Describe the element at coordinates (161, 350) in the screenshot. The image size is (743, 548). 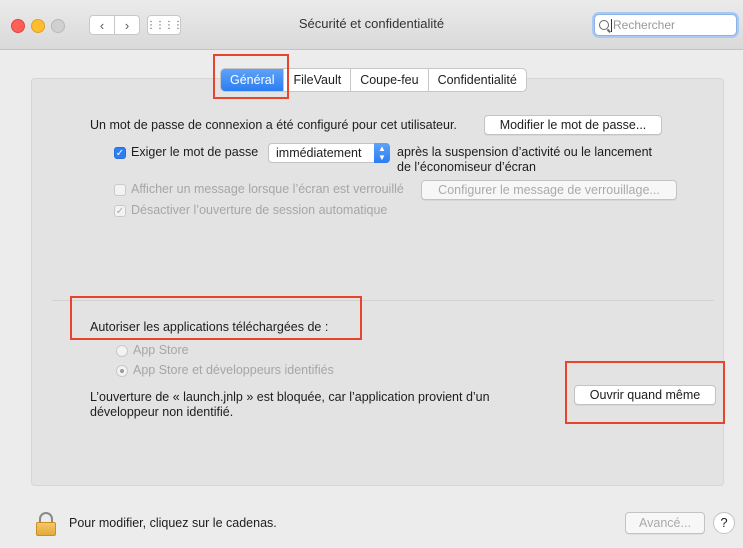
I see `radio-app-store-label: App Store` at that location.